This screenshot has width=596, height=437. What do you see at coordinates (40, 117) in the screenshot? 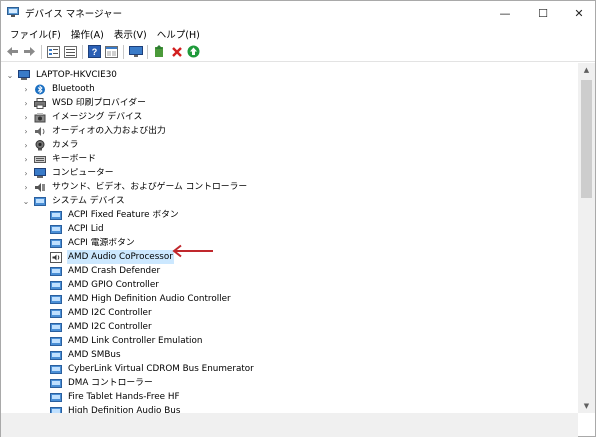
I see `imaging-device-icon` at bounding box center [40, 117].